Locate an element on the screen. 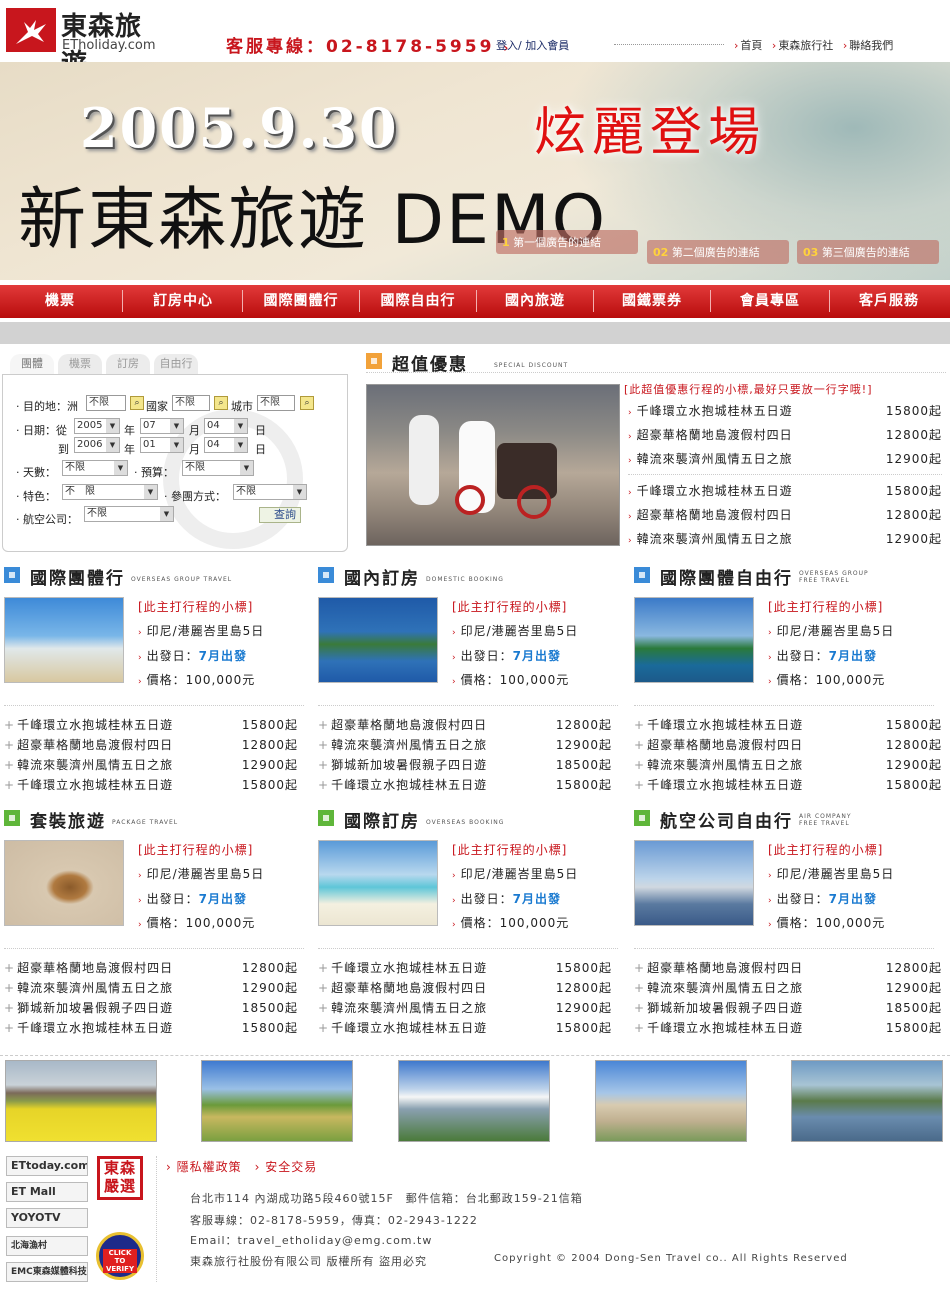 Image resolution: width=950 pixels, height=1289 pixels. footer-email: Email：travel_etholiday@emg.com.tw is located at coordinates (311, 1240).